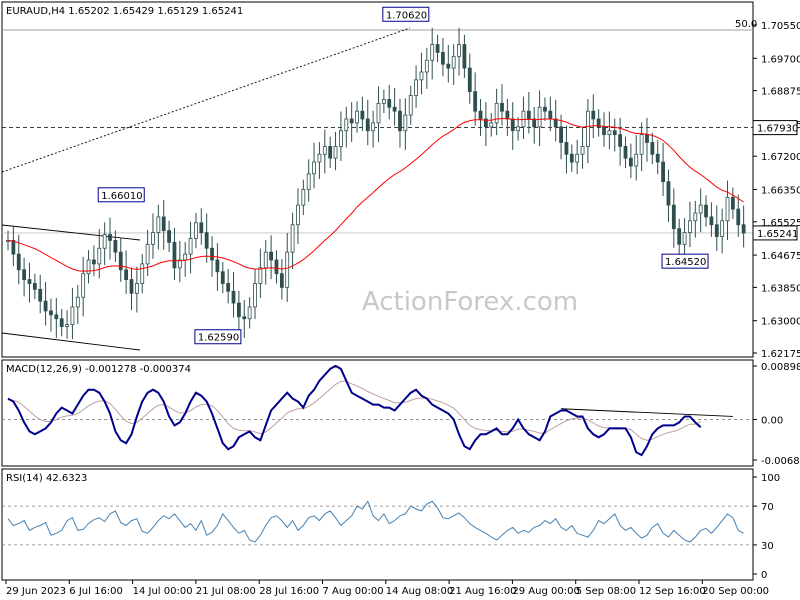  Describe the element at coordinates (289, 591) in the screenshot. I see `time-tick-label: 28 Jul 16:00` at that location.